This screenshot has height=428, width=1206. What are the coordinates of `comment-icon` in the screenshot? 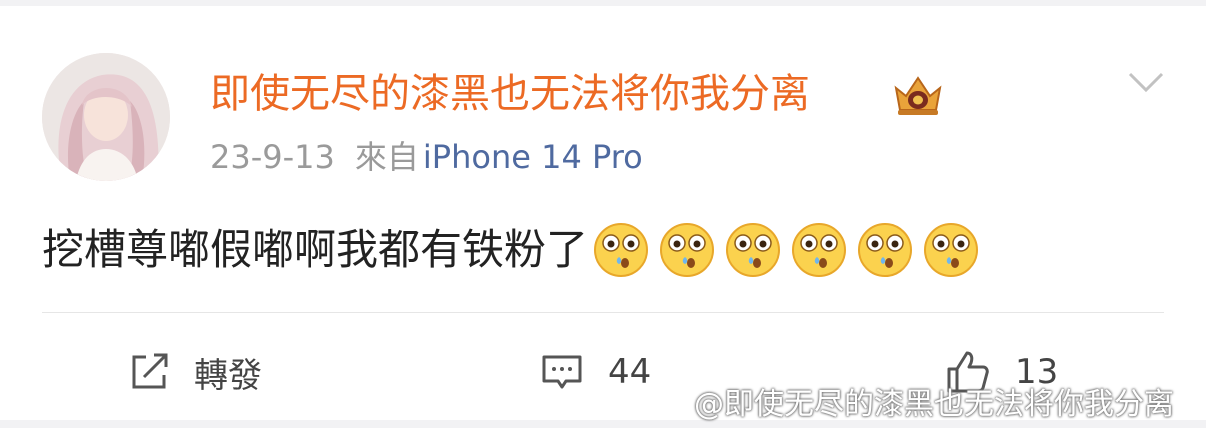 It's located at (562, 372).